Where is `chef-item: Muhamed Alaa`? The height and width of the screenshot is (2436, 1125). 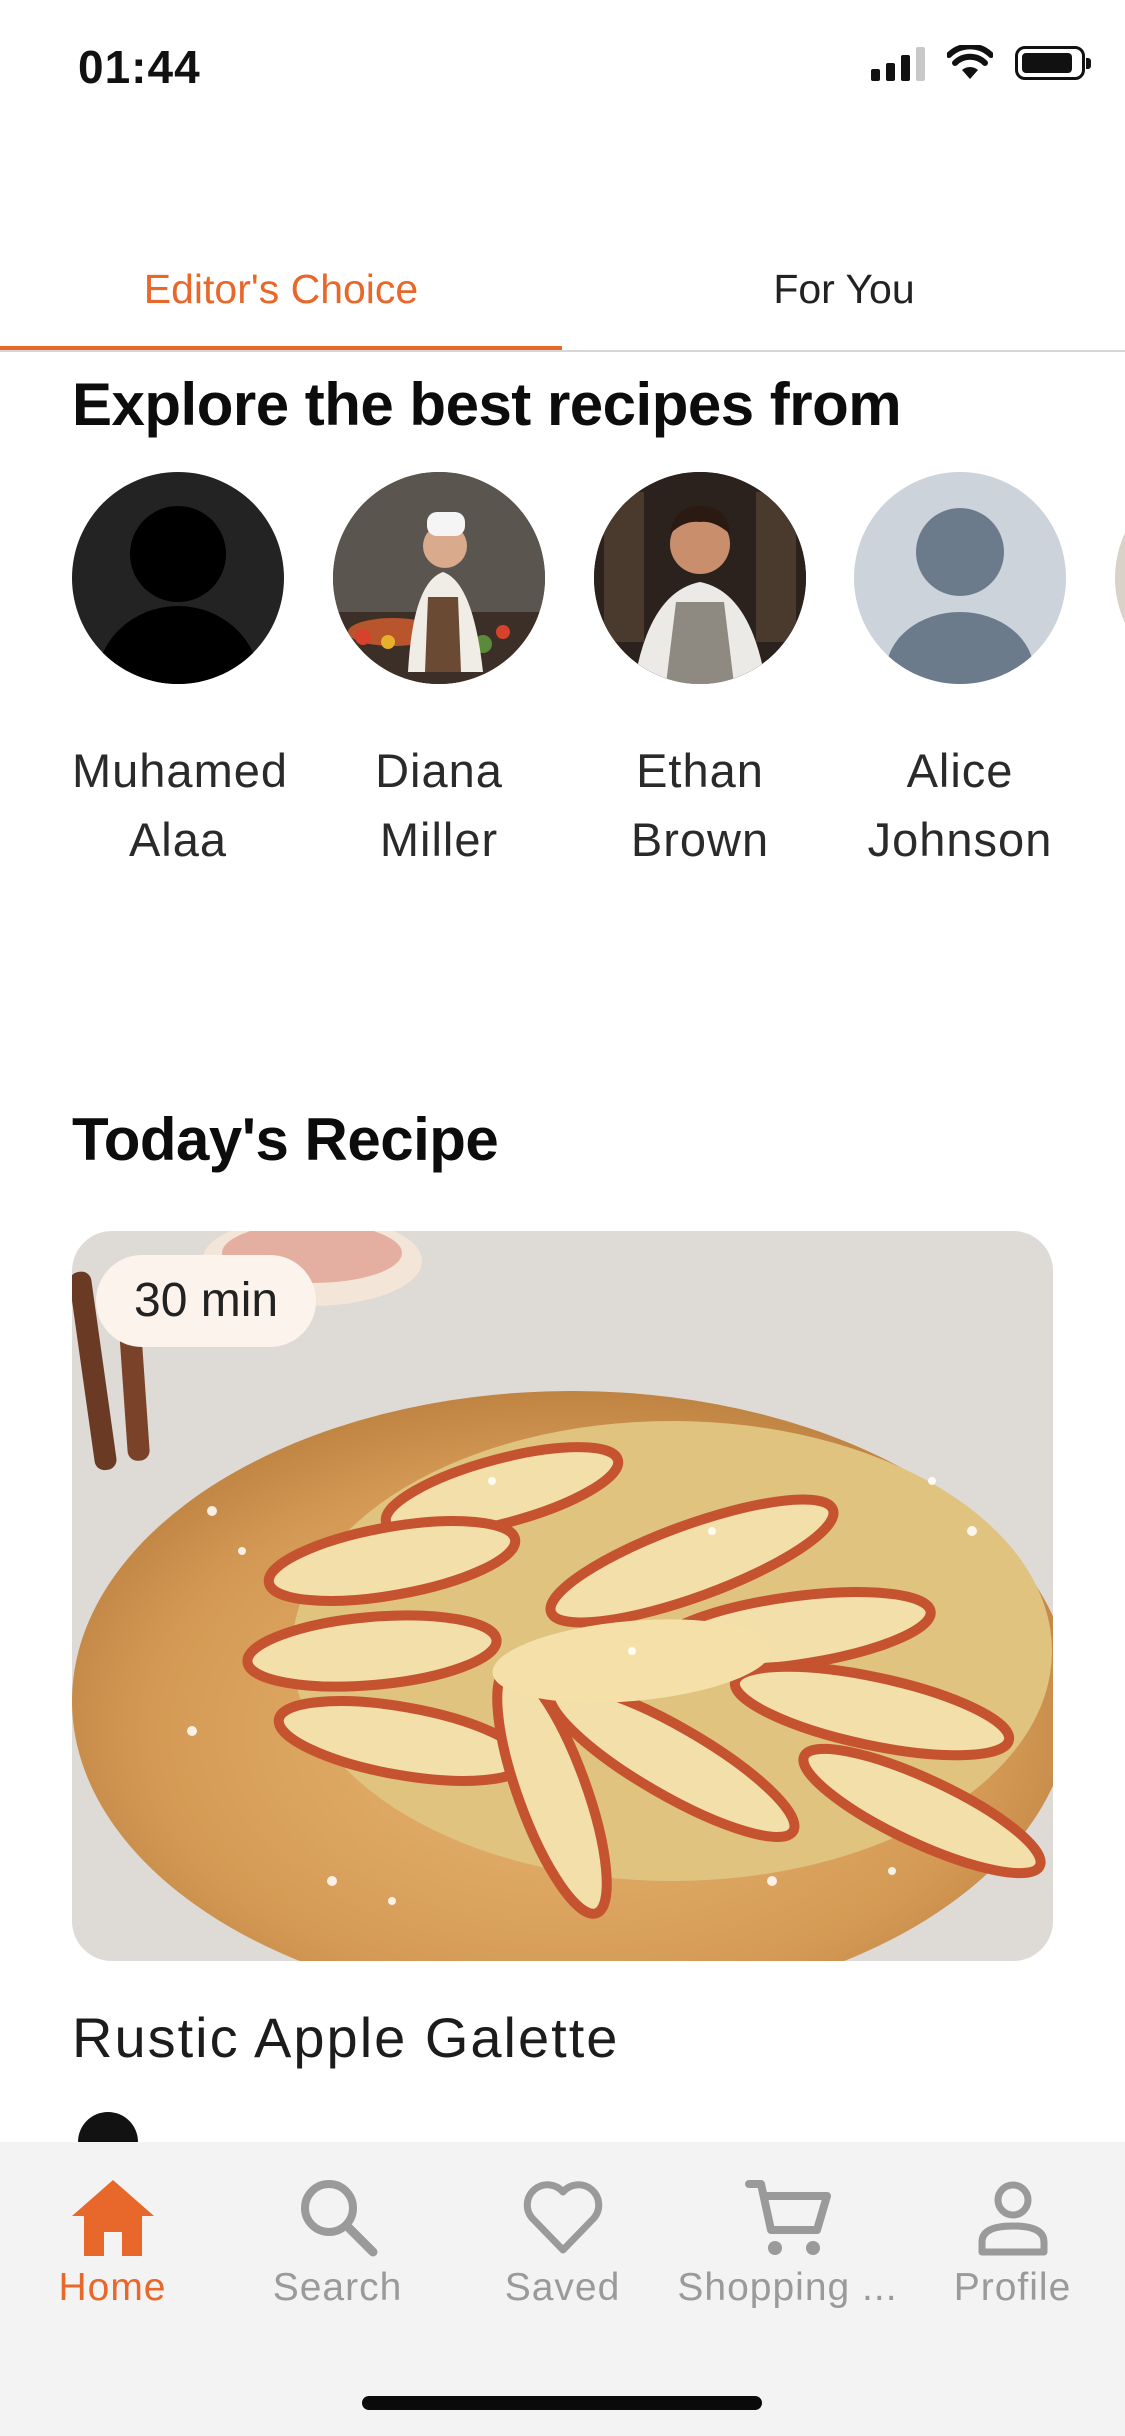
chef-item: Muhamed Alaa is located at coordinates (180, 673).